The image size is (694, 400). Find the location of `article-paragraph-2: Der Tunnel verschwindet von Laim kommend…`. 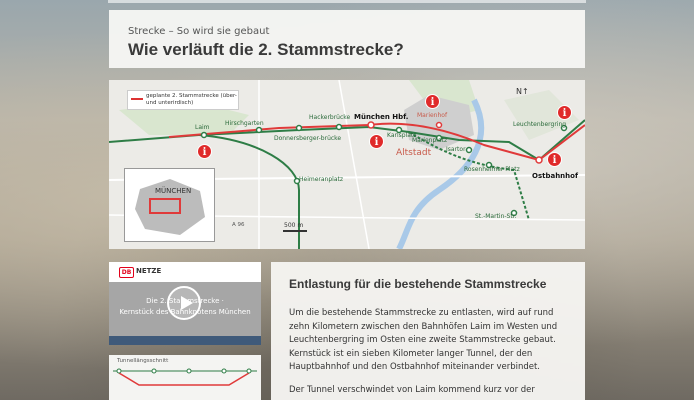

article-paragraph-2: Der Tunnel verschwindet von Laim kommend… is located at coordinates (412, 390).